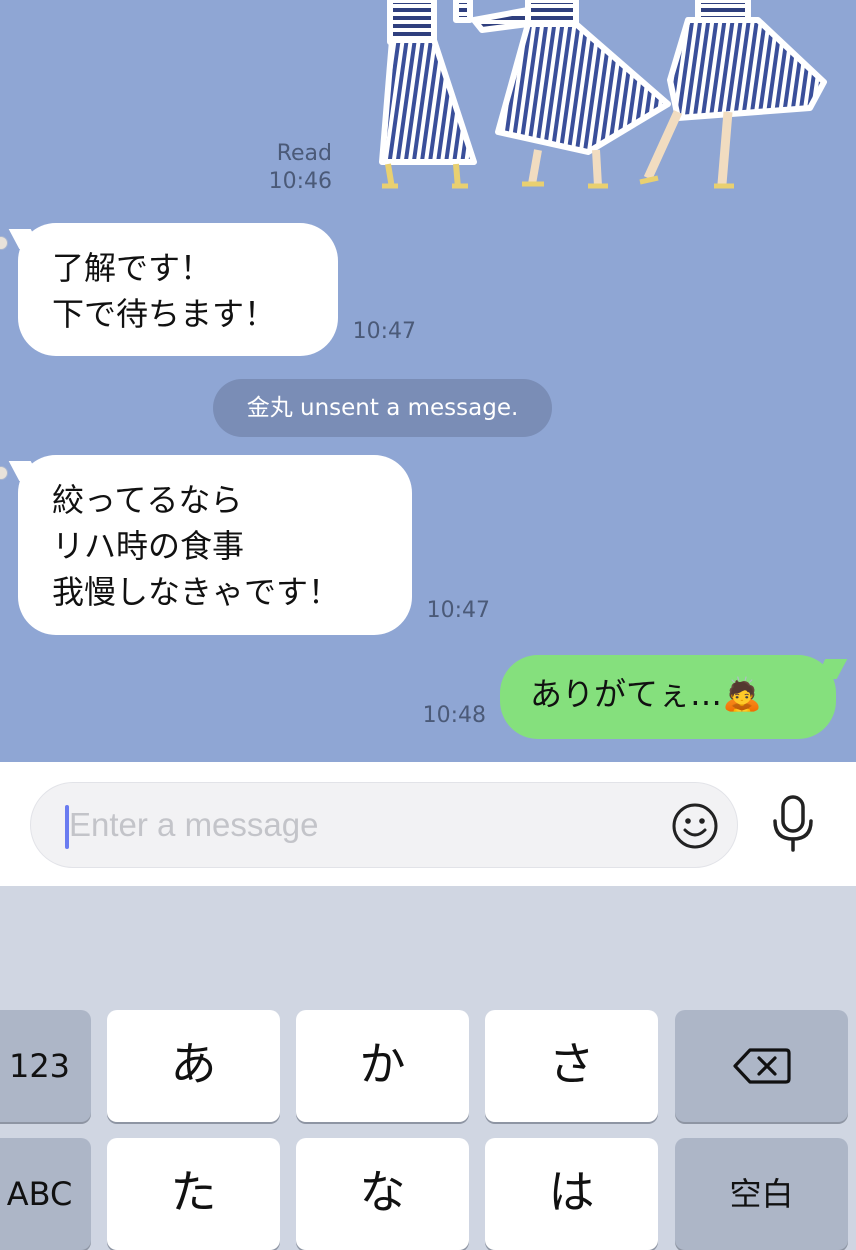 This screenshot has width=856, height=1250. What do you see at coordinates (382, 408) in the screenshot?
I see `unsent-notice: 金丸 unsent a message.` at bounding box center [382, 408].